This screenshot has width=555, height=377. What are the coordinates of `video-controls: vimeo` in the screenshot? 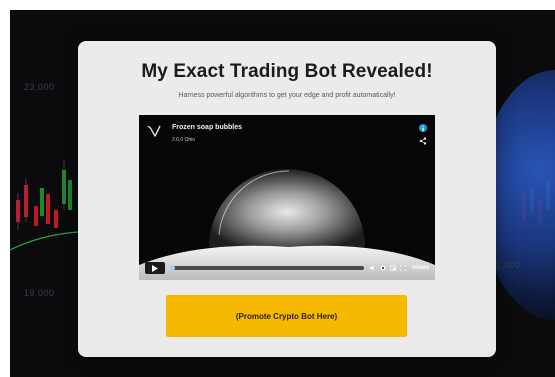 It's located at (287, 268).